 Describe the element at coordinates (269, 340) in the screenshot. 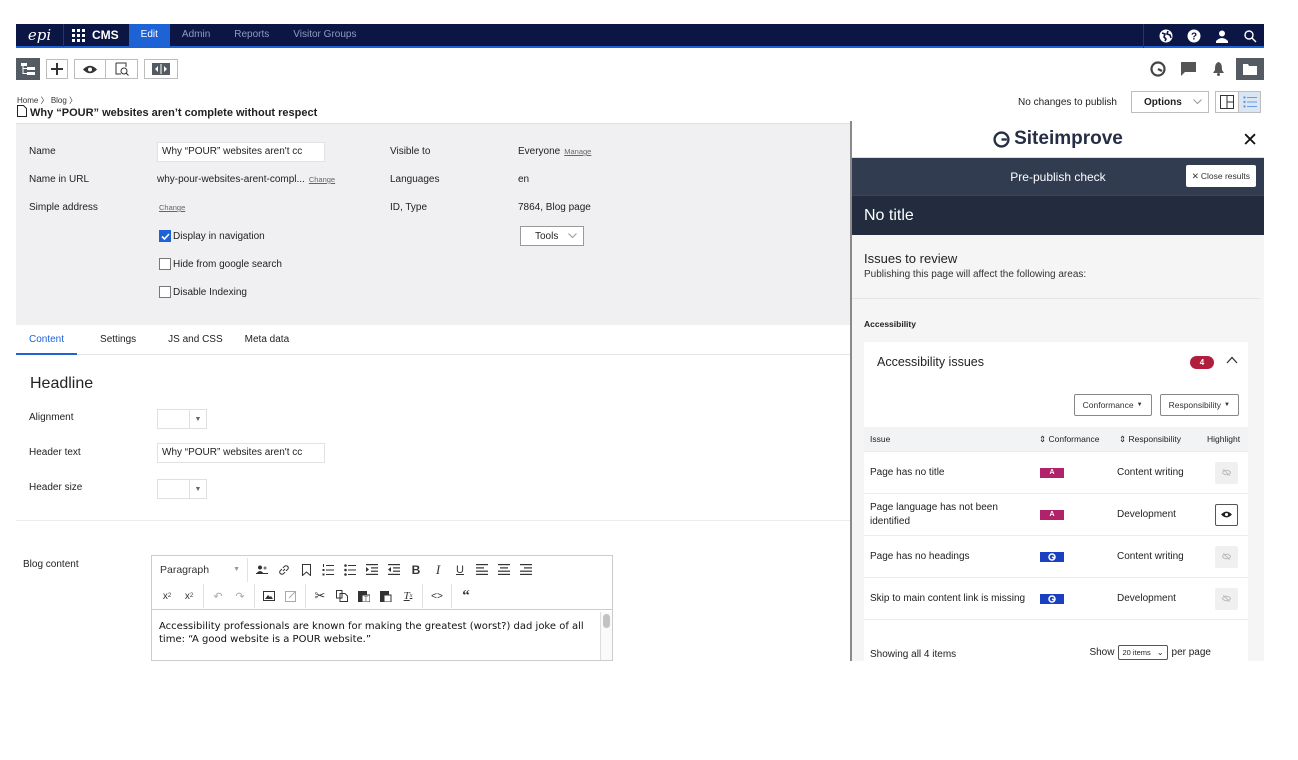

I see `tab-meta-data: Meta data` at that location.